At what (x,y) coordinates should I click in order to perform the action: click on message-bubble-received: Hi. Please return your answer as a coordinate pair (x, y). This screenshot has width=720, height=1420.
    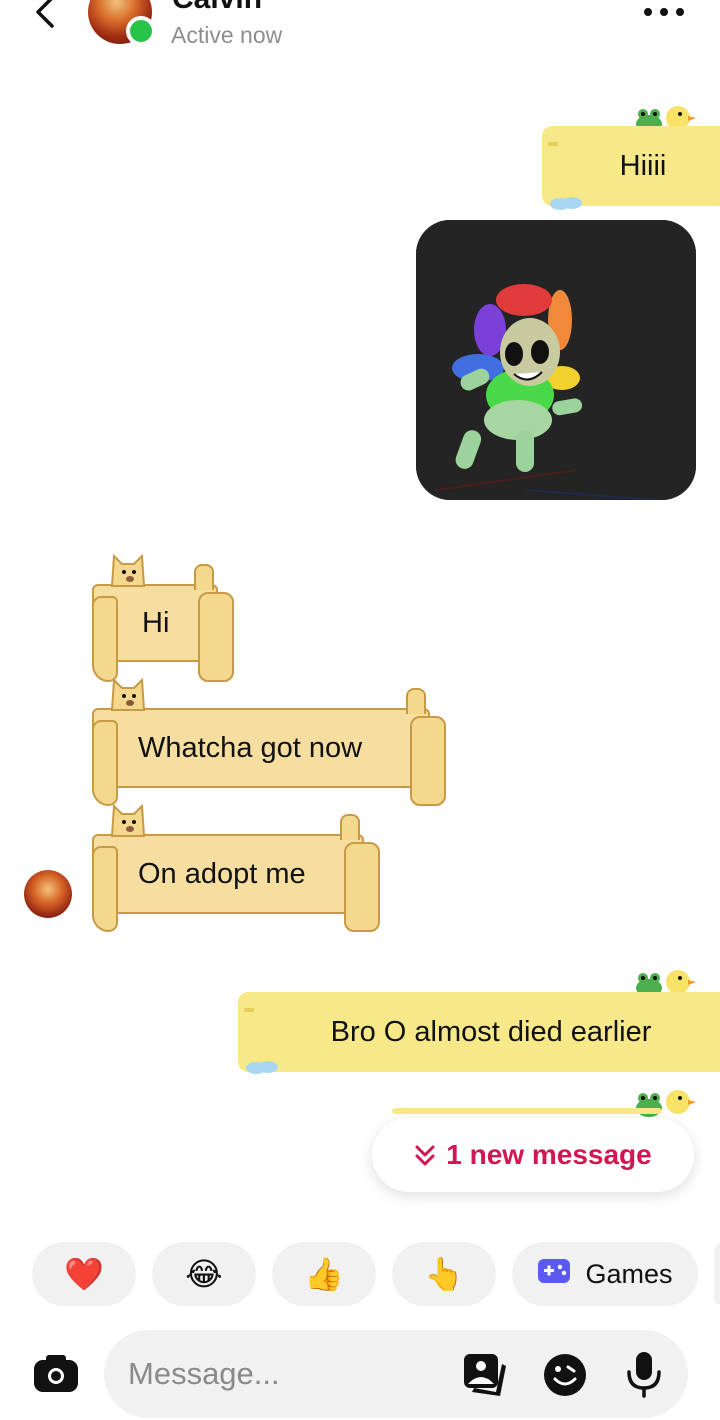
    Looking at the image, I should click on (163, 617).